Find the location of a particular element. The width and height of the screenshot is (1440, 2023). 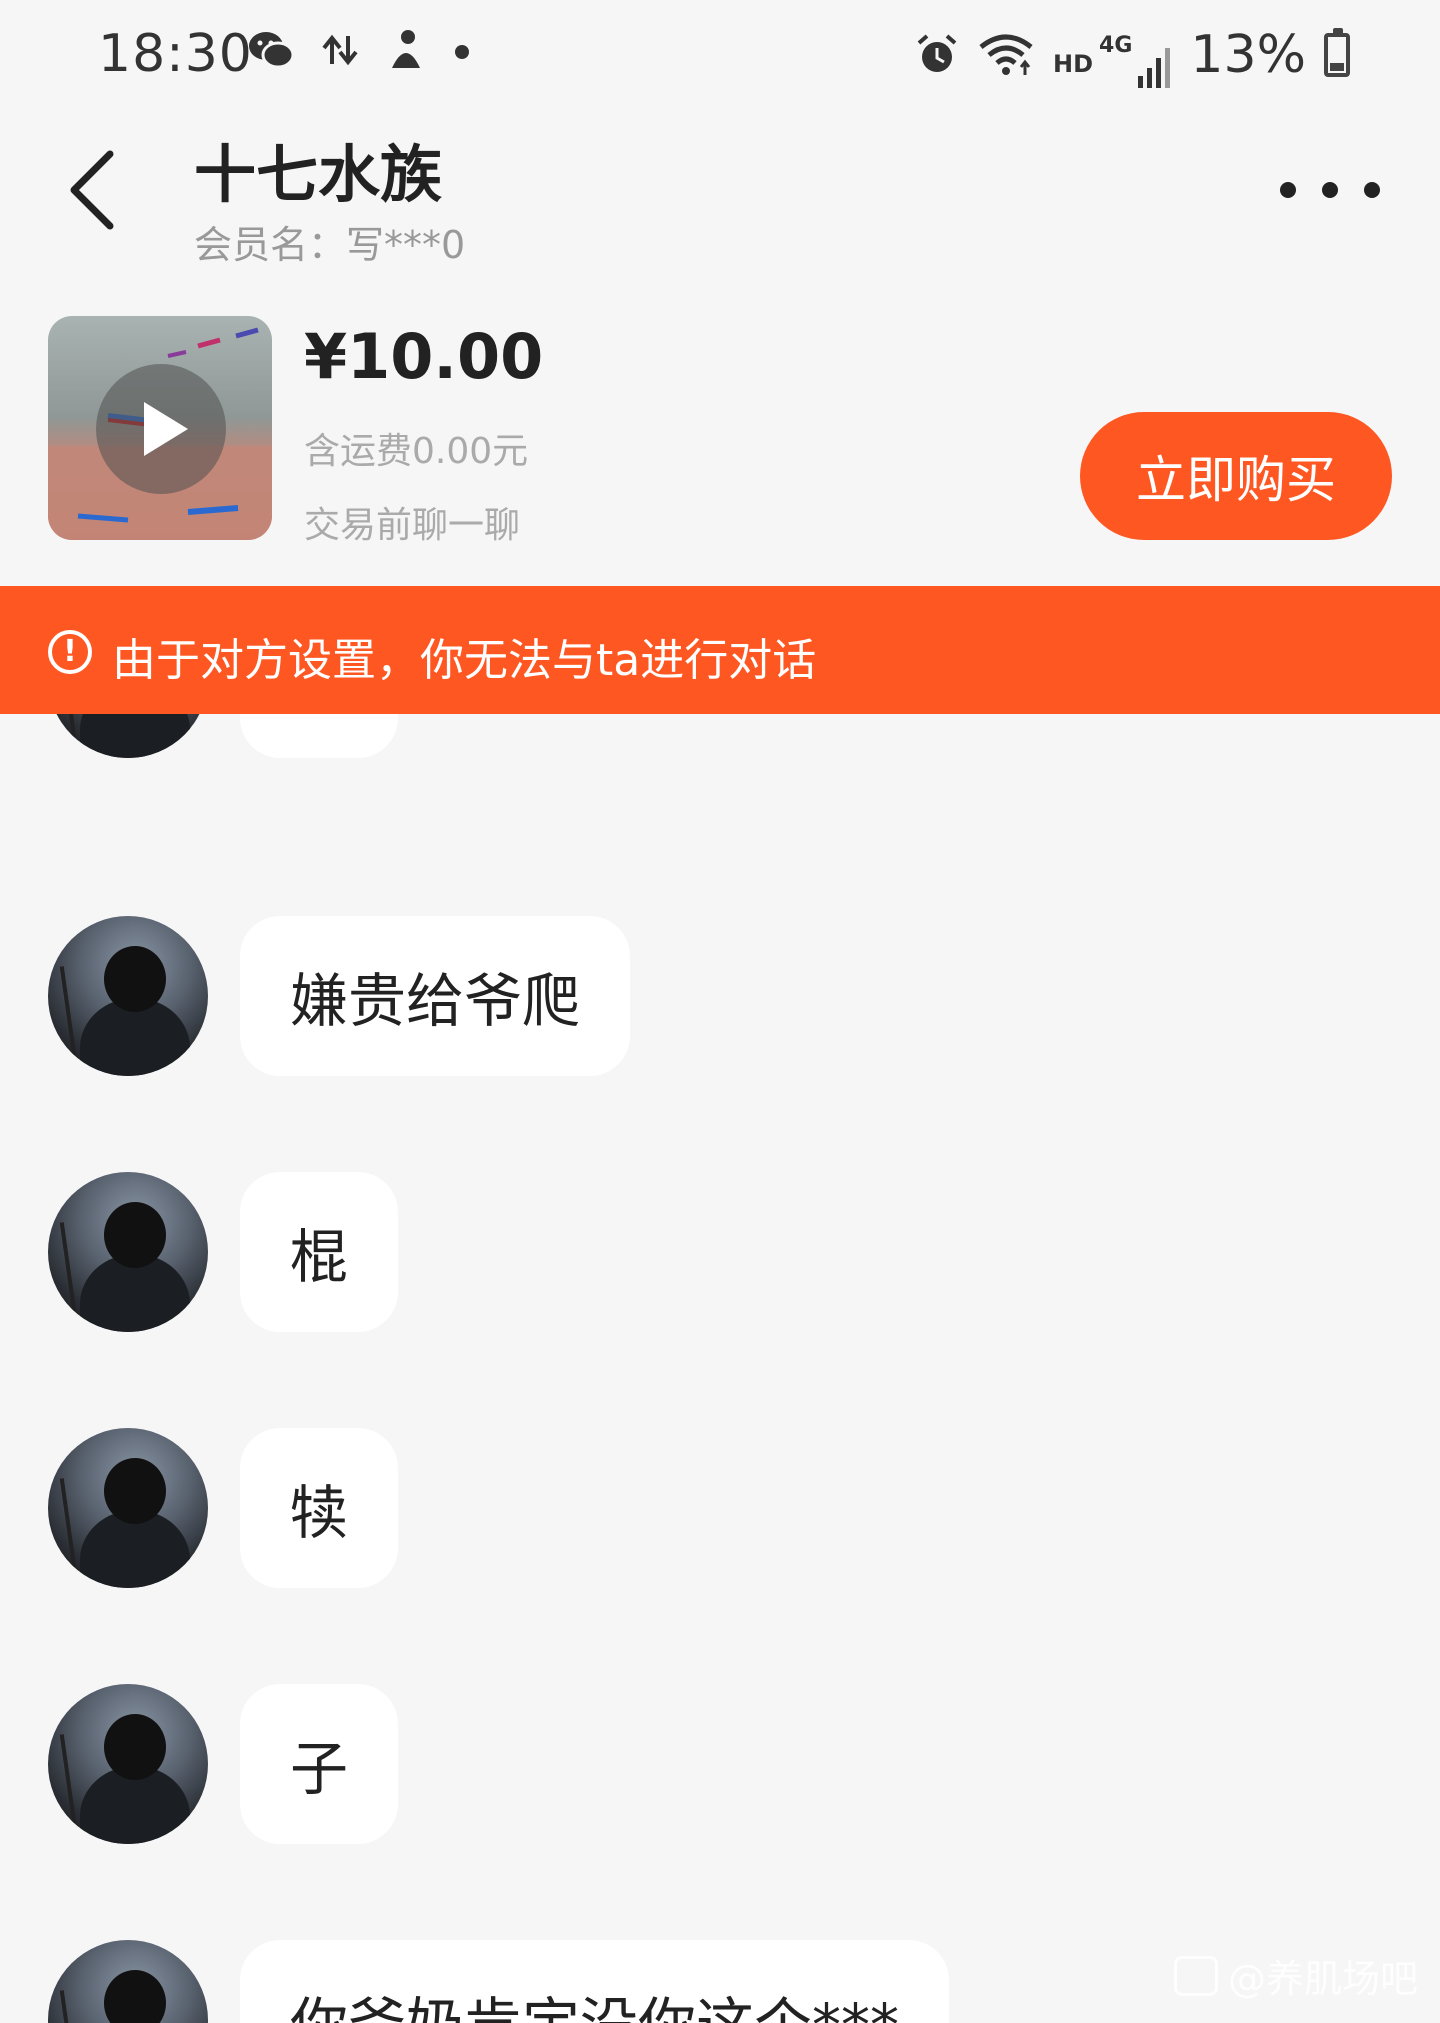

signal-bars-icon is located at coordinates (1154, 68).